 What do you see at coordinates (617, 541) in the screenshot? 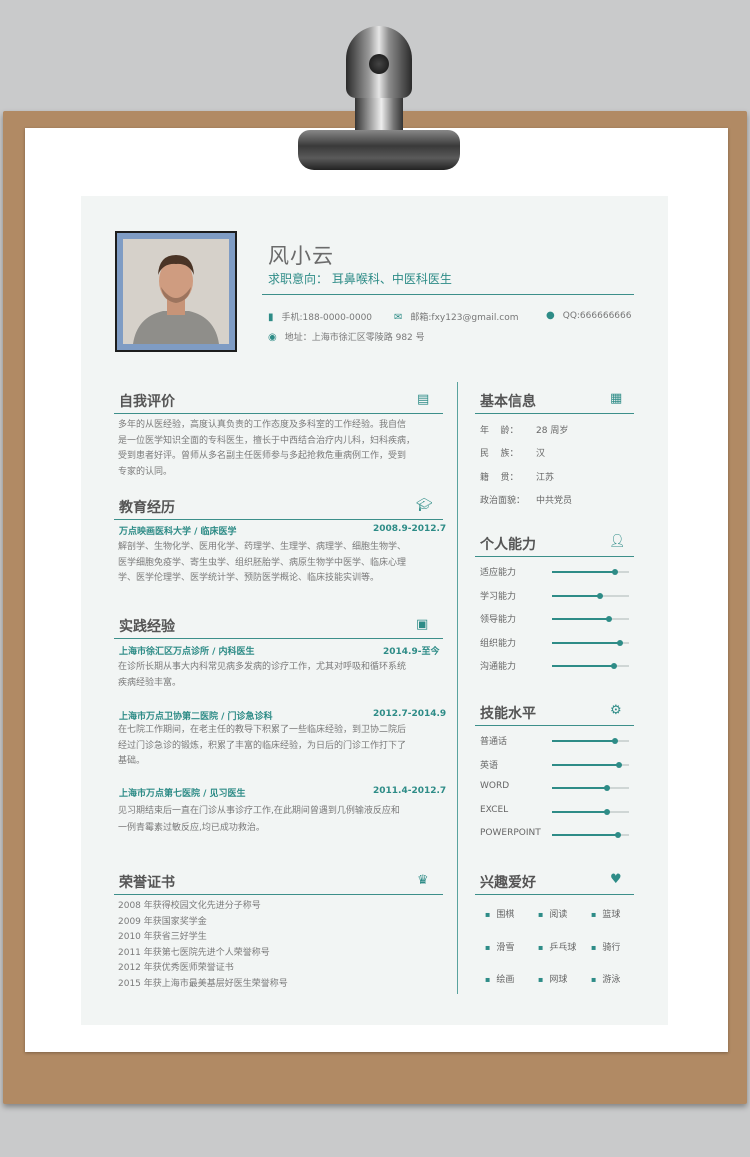
I see `add-user-icon: 👤︎` at bounding box center [617, 541].